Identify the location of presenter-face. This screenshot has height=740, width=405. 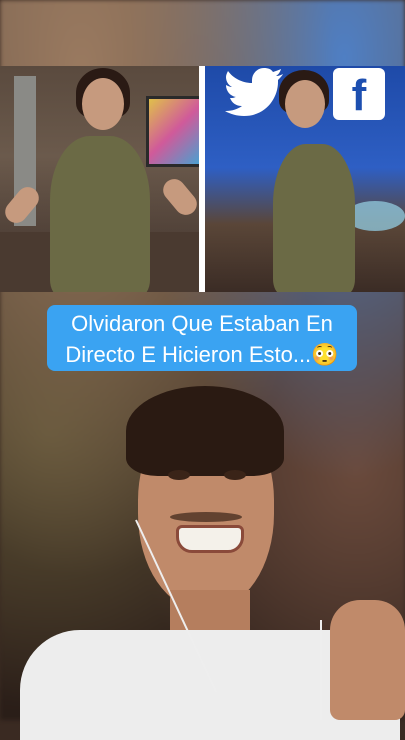
(103, 104).